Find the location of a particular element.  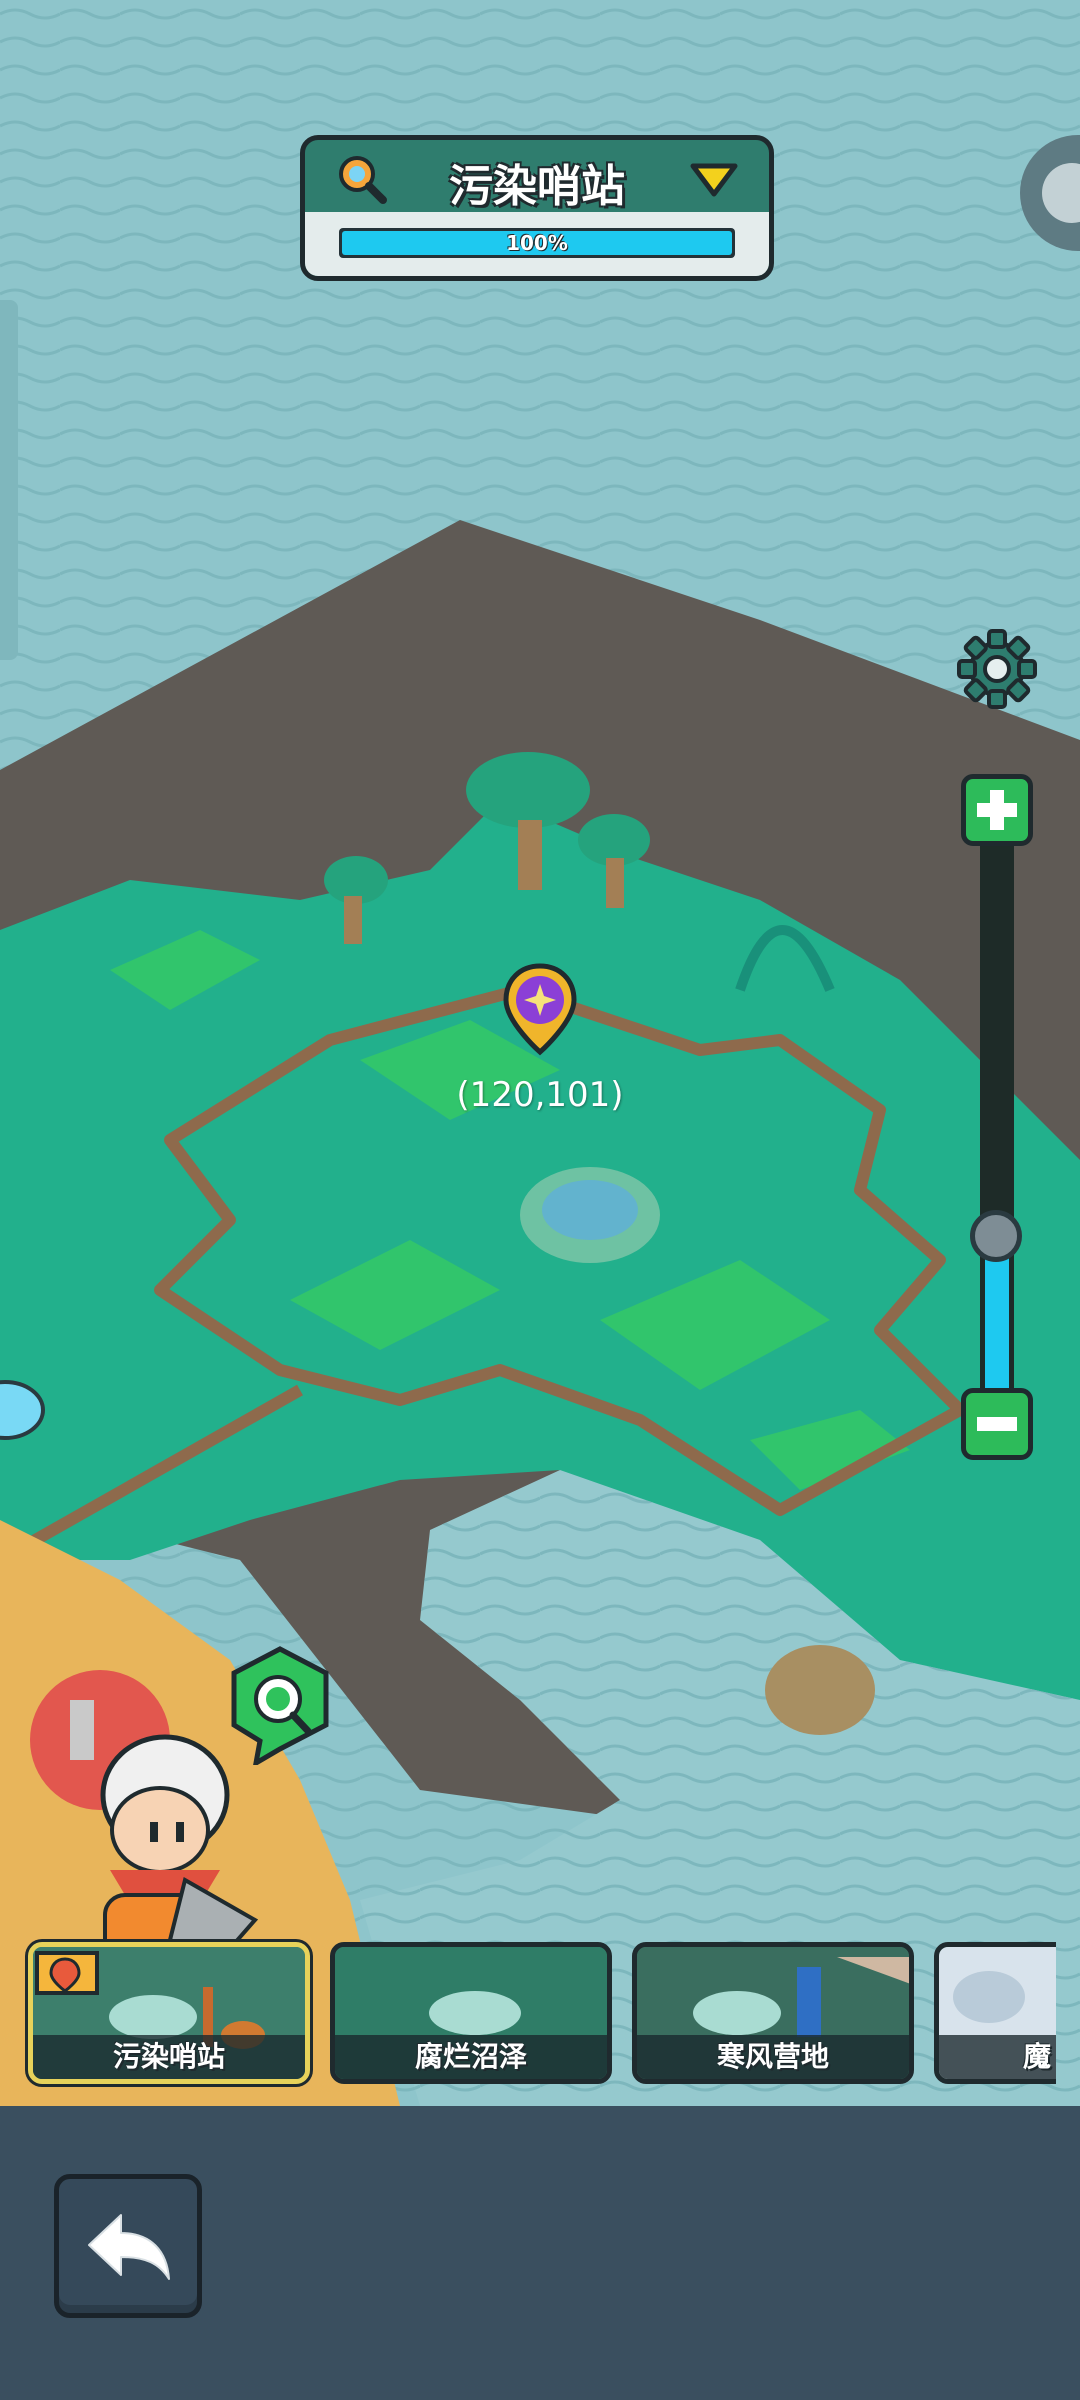

zoom-in-button is located at coordinates (997, 810).